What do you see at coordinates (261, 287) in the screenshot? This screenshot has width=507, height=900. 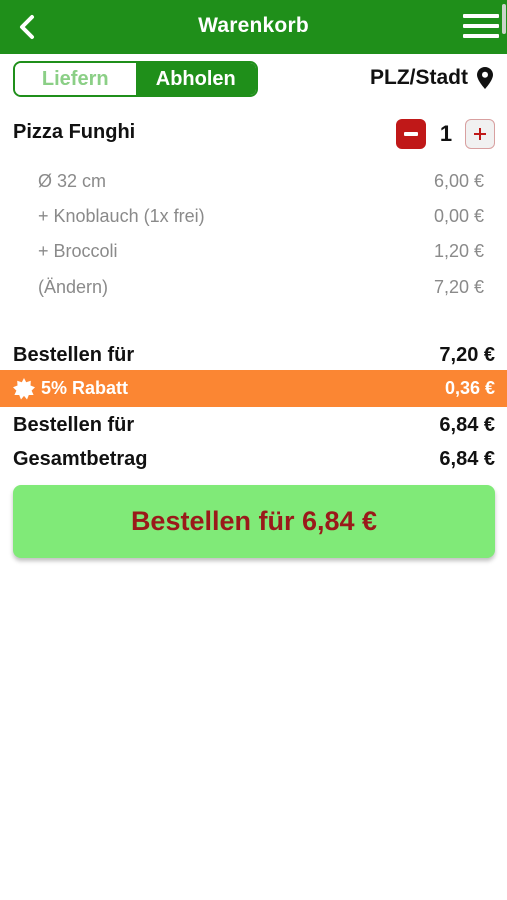 I see `item-detail-row: (Ändern) 7,20 €` at bounding box center [261, 287].